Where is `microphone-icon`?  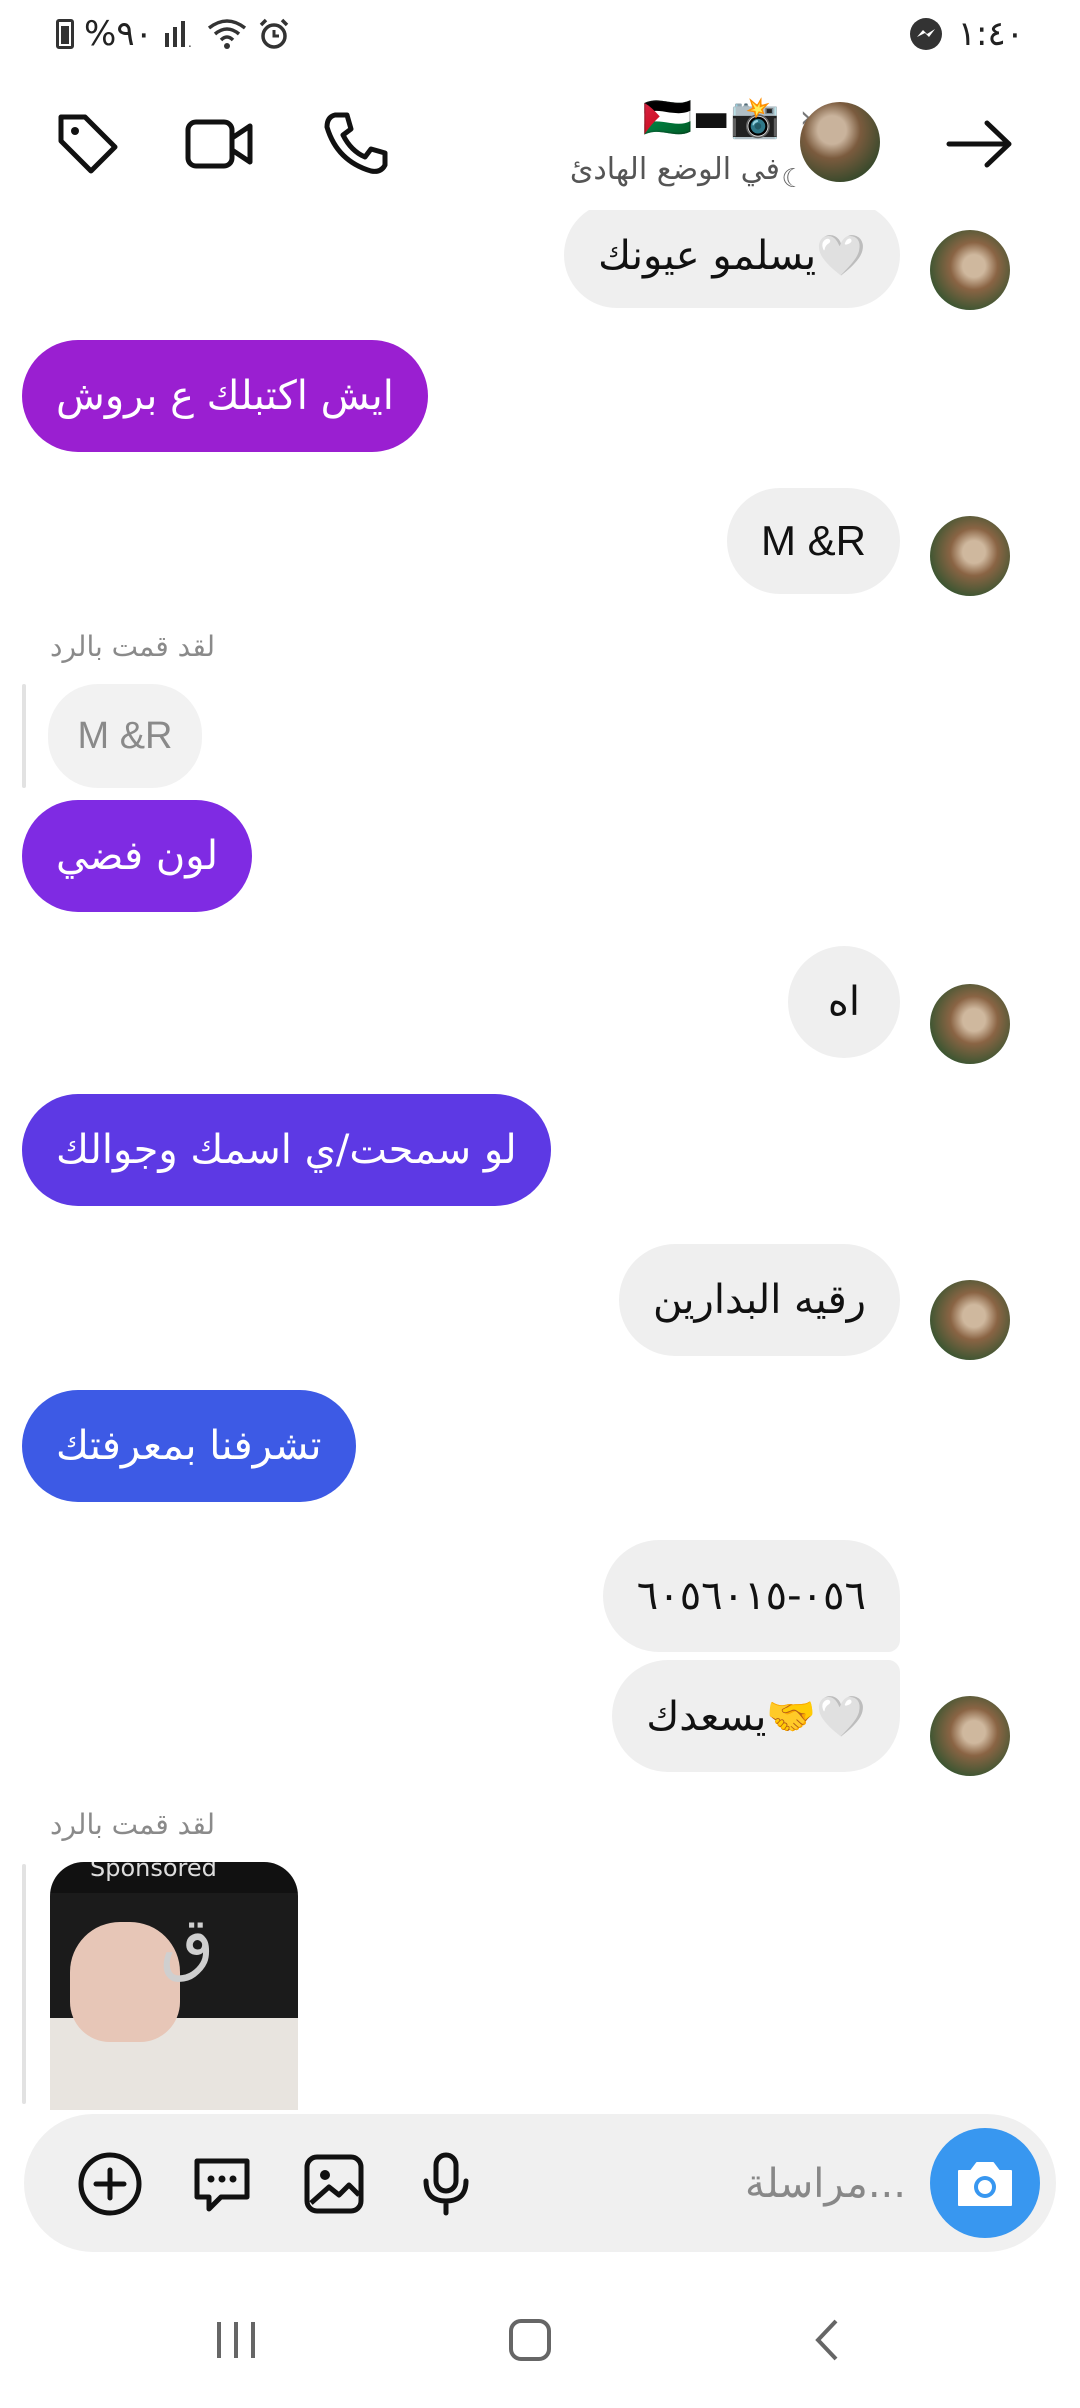
microphone-icon is located at coordinates (446, 2184).